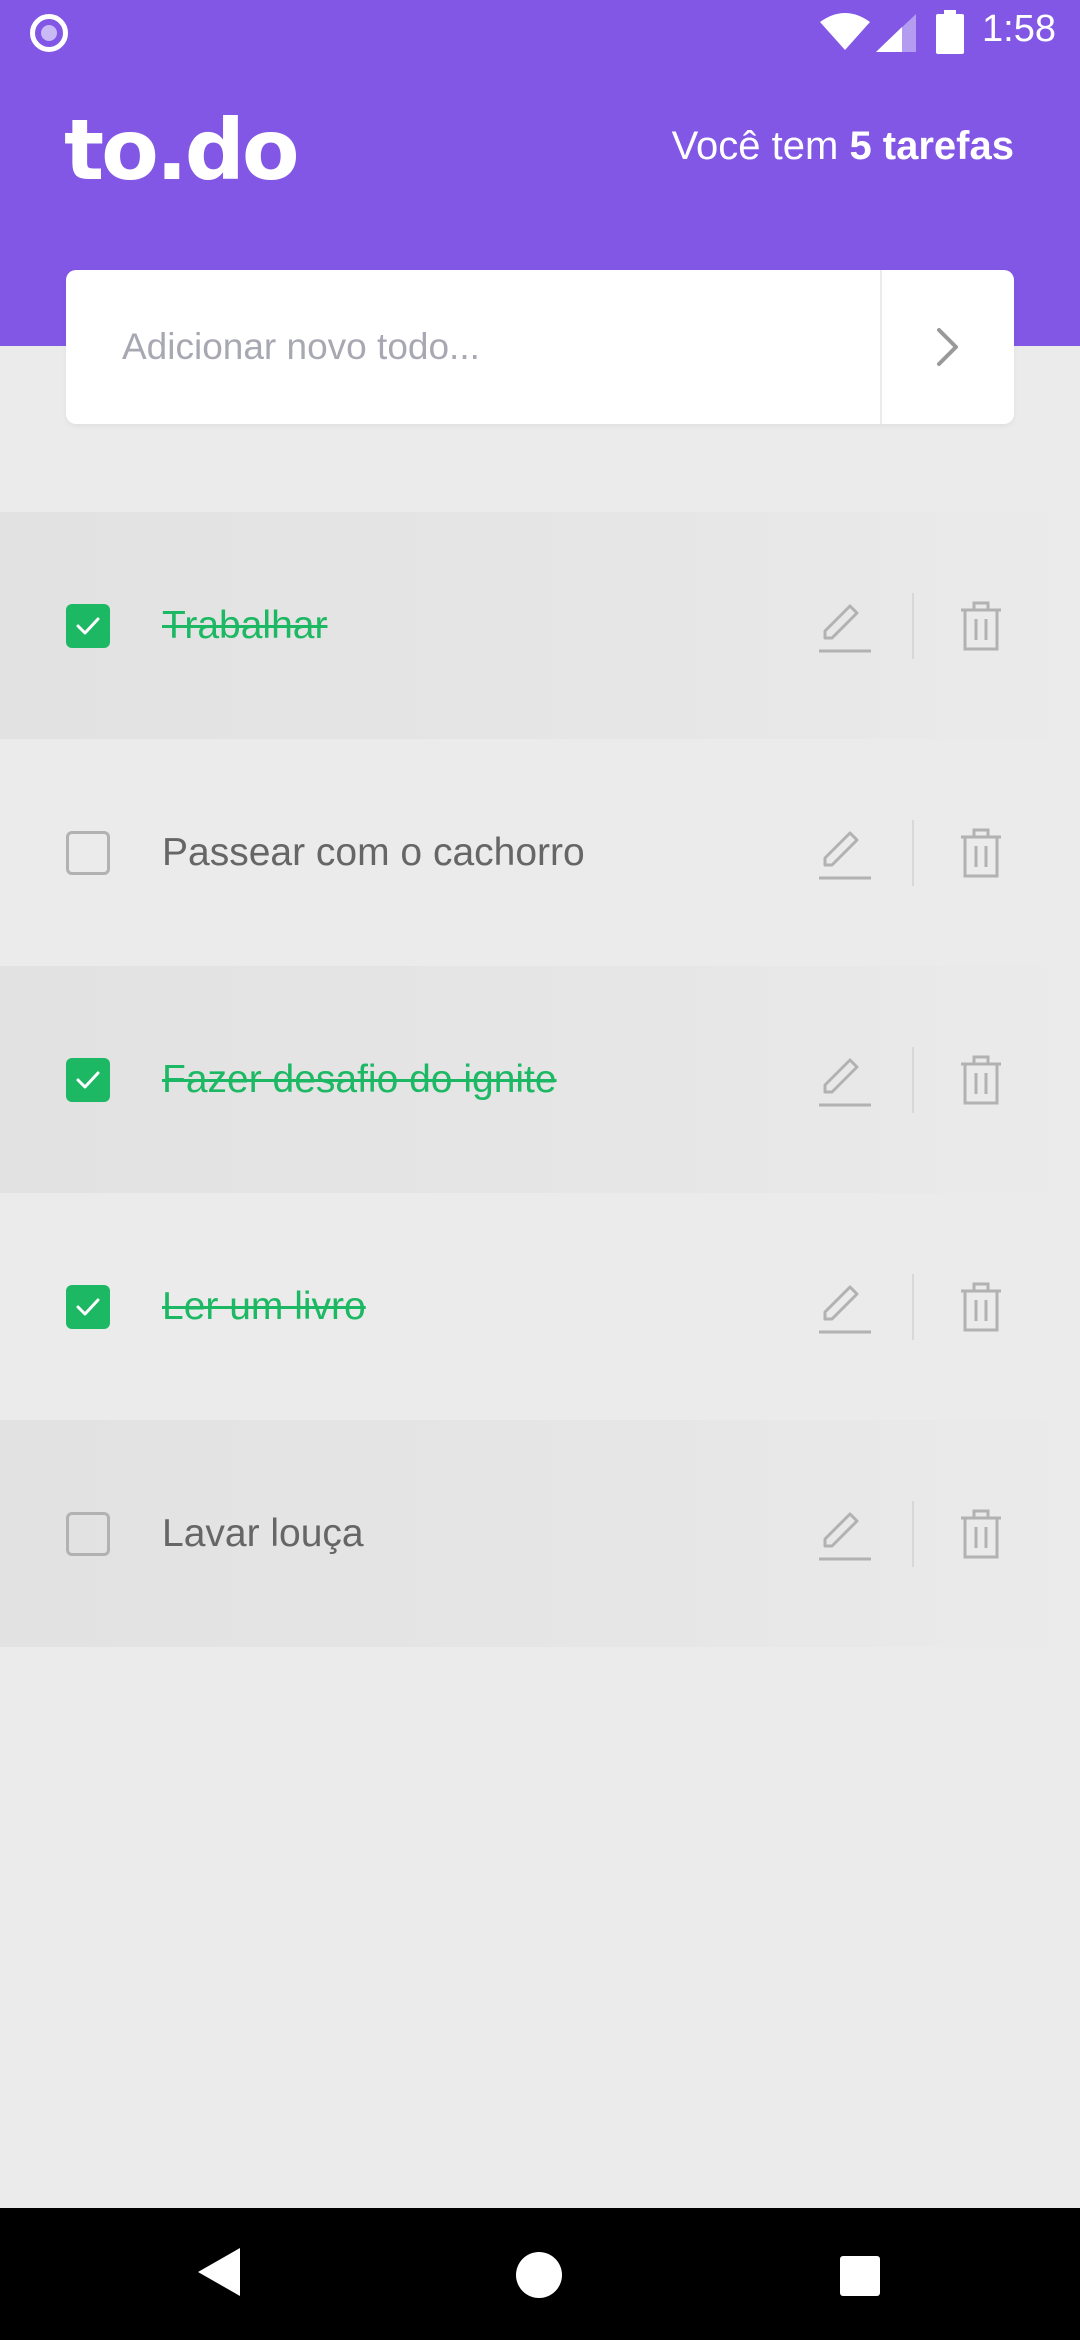 This screenshot has height=2340, width=1080. What do you see at coordinates (931, 146) in the screenshot?
I see `task-count-value: 5 tarefas` at bounding box center [931, 146].